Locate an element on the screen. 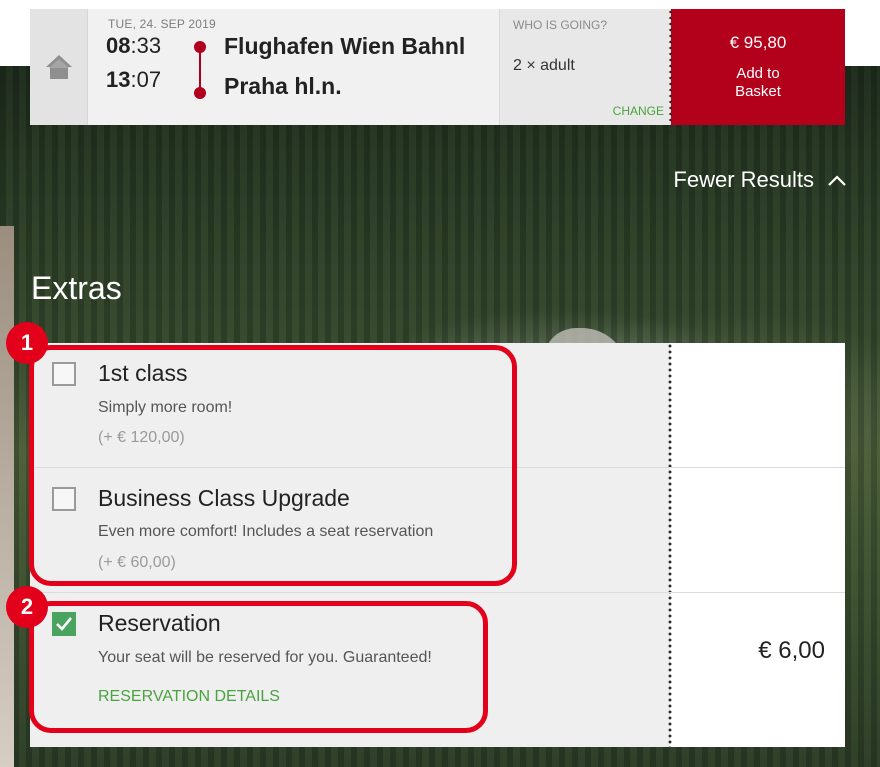  reservation-price: € 6,00 is located at coordinates (791, 650).